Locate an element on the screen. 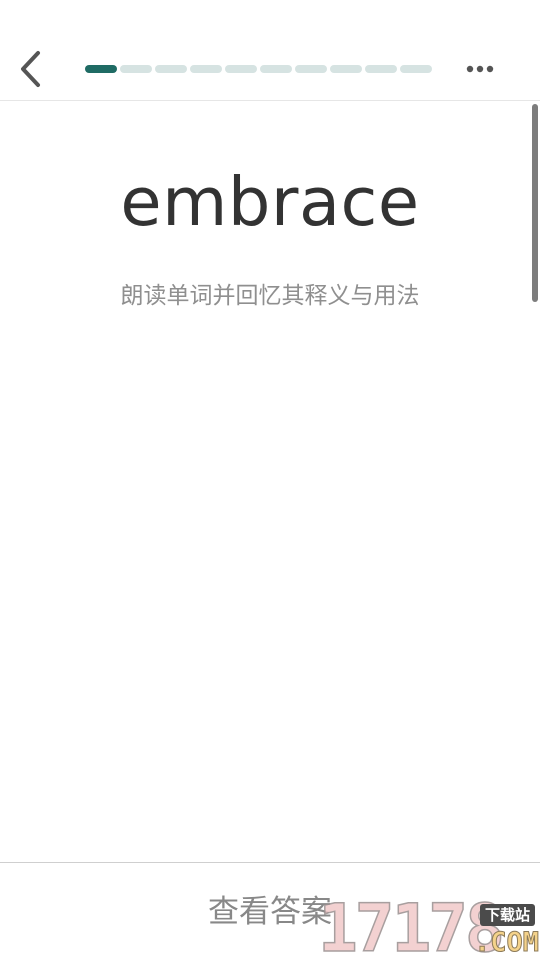 The height and width of the screenshot is (967, 540). chevron-left-icon is located at coordinates (30, 69).